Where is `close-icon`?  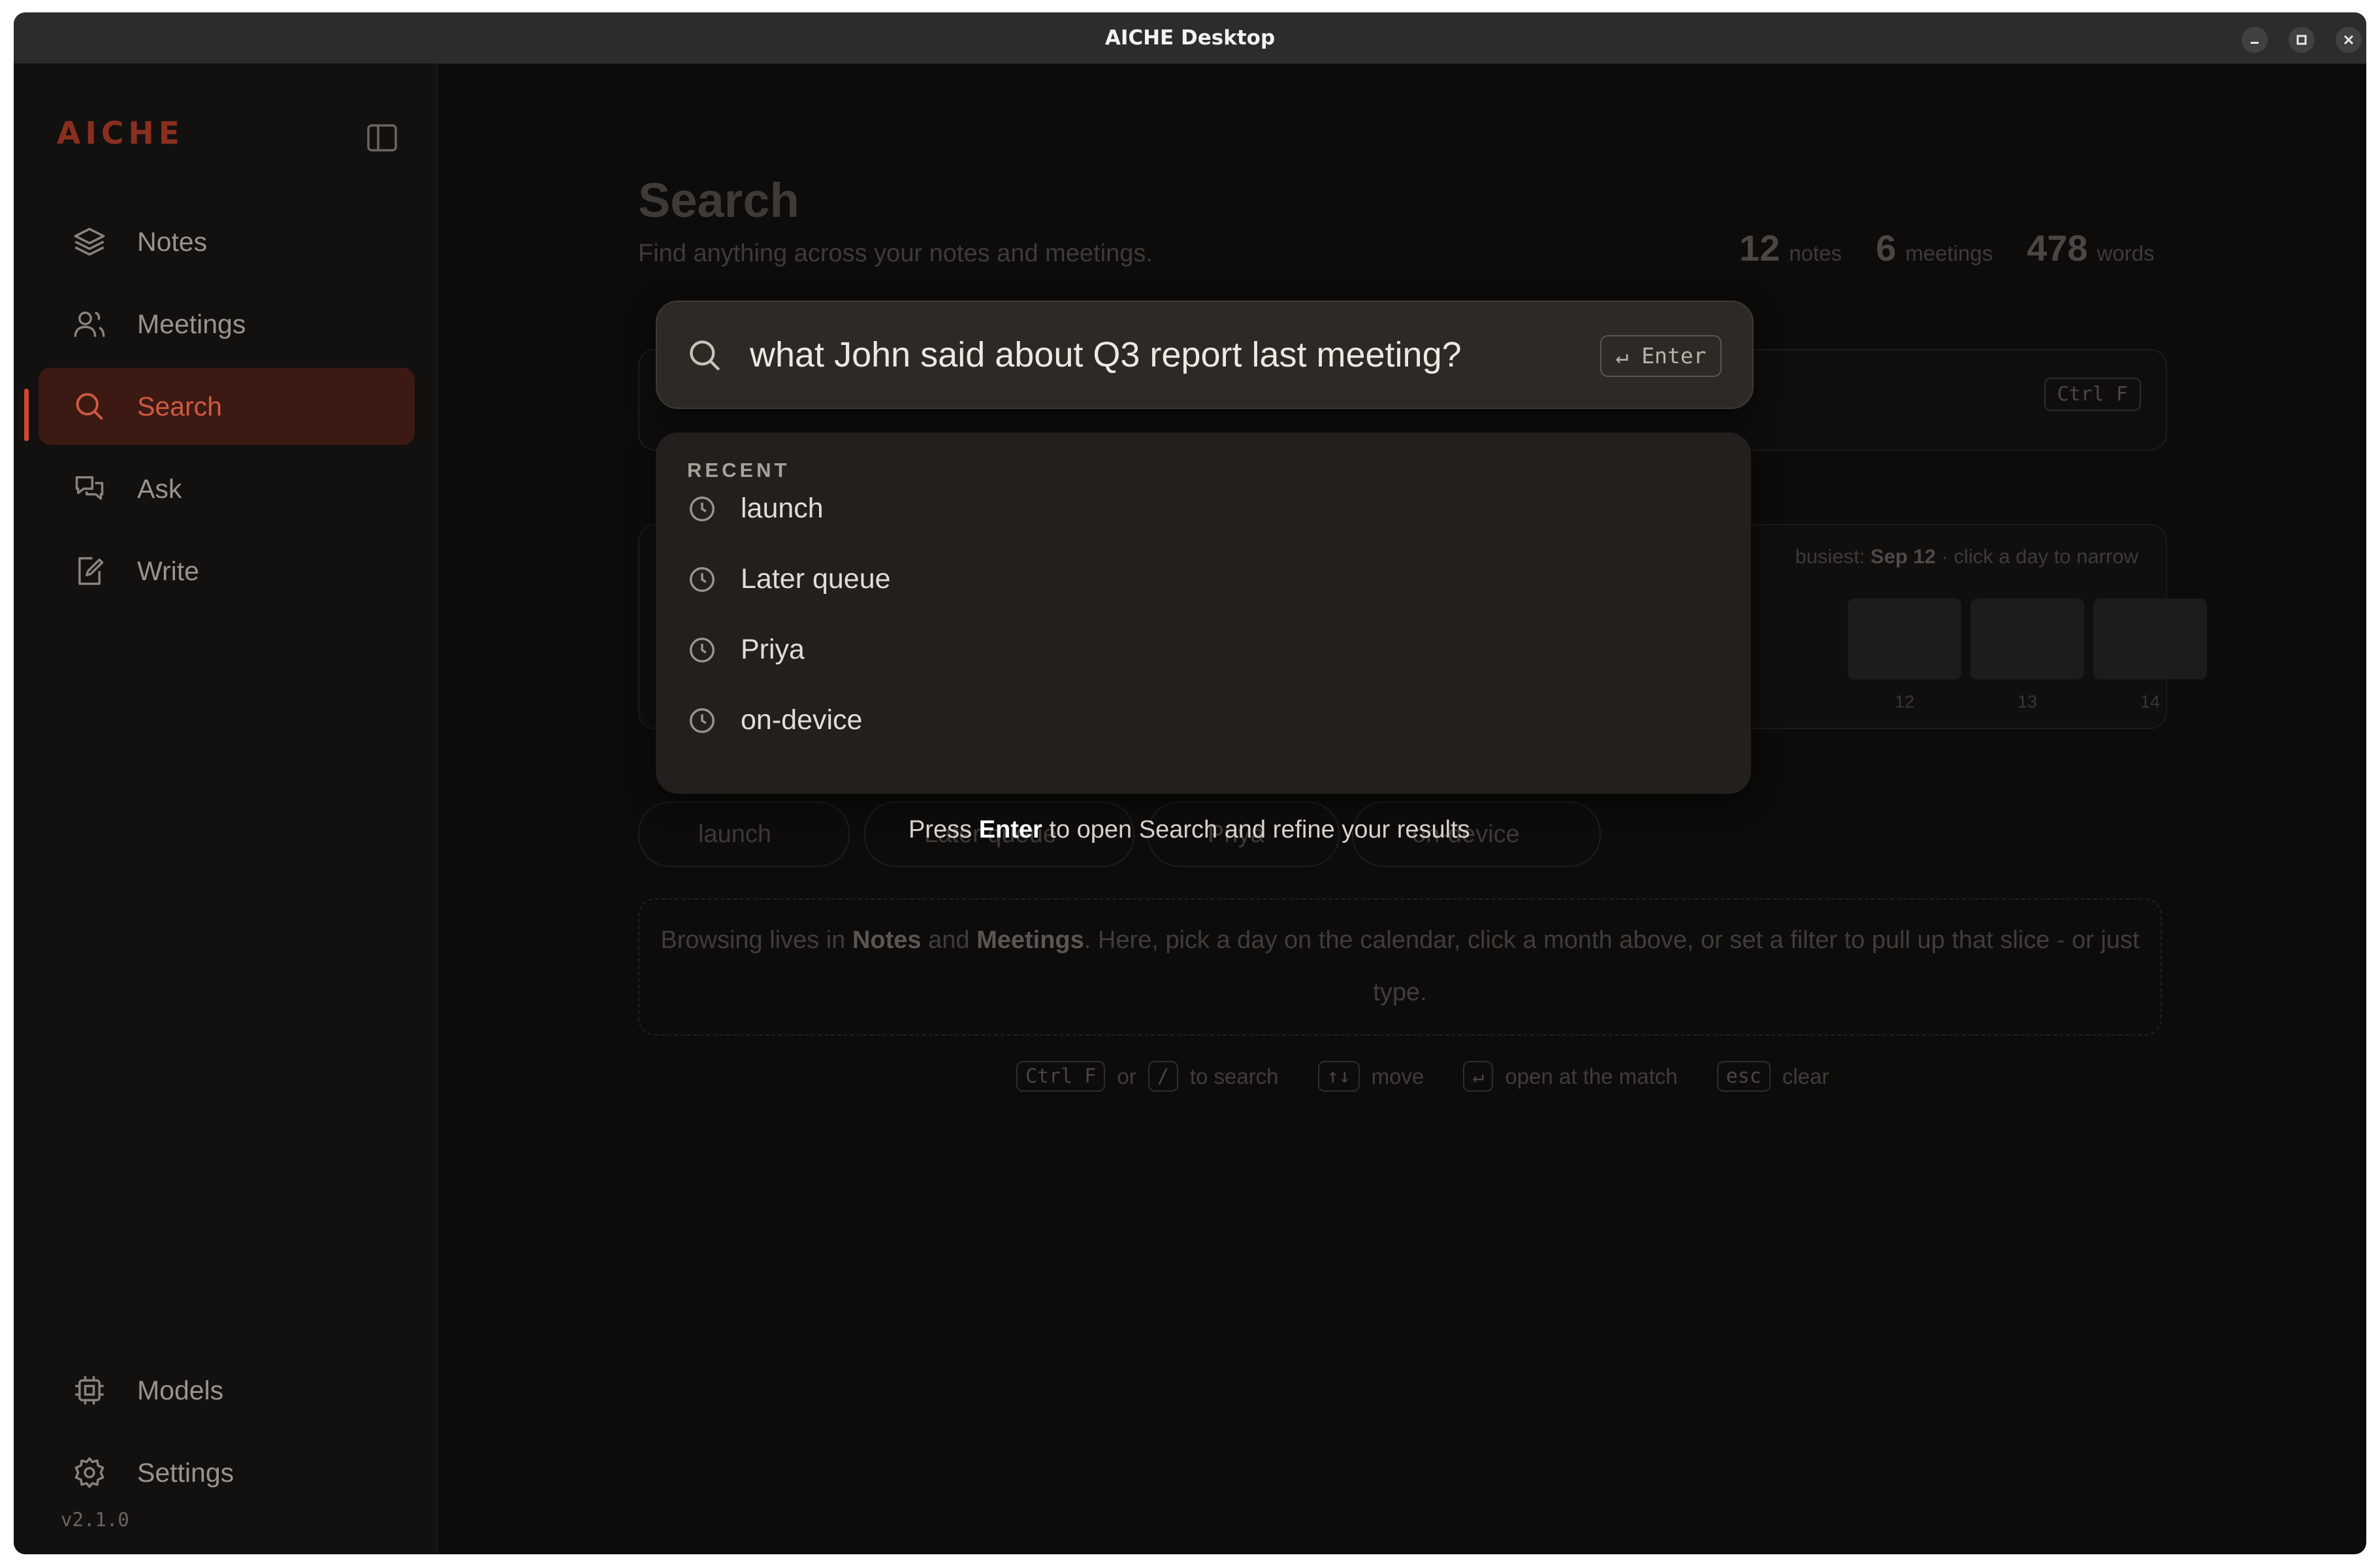 close-icon is located at coordinates (2348, 40).